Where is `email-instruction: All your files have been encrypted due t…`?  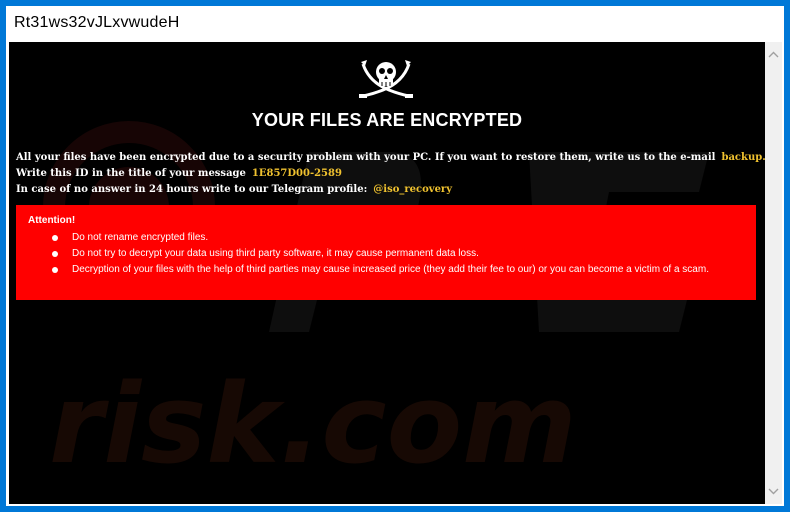
email-instruction: All your files have been encrypted due t… is located at coordinates (390, 157).